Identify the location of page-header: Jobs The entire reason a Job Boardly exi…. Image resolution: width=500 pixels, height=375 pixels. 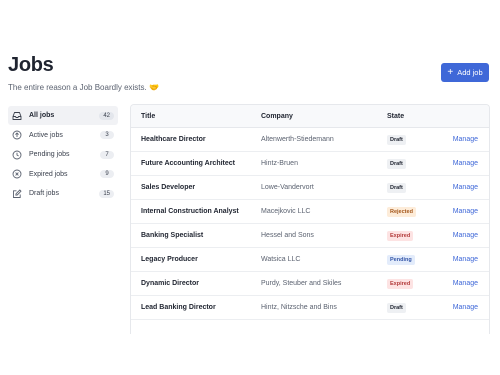
(83, 73).